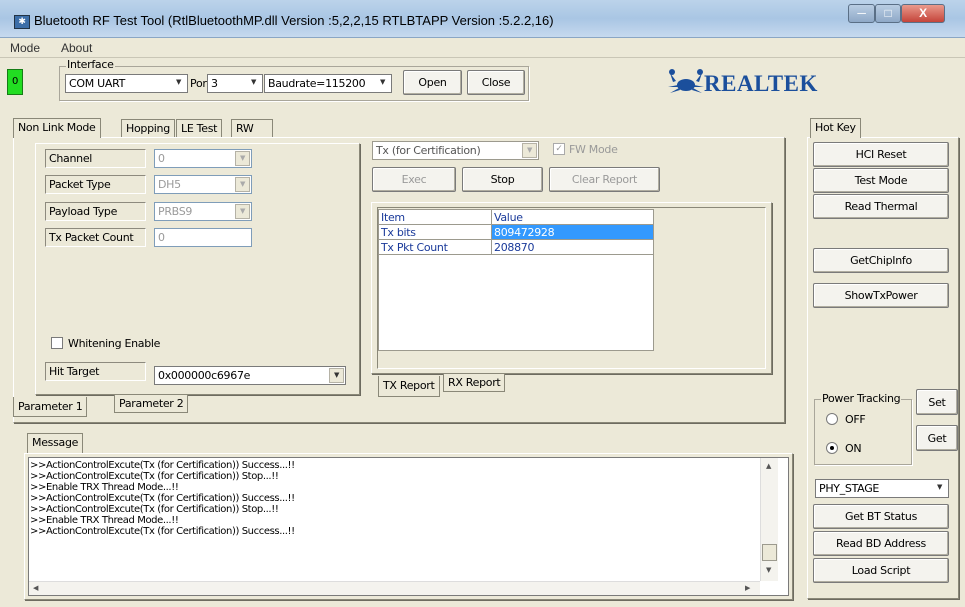 The image size is (965, 607). What do you see at coordinates (888, 13) in the screenshot?
I see `maximize-button: □` at bounding box center [888, 13].